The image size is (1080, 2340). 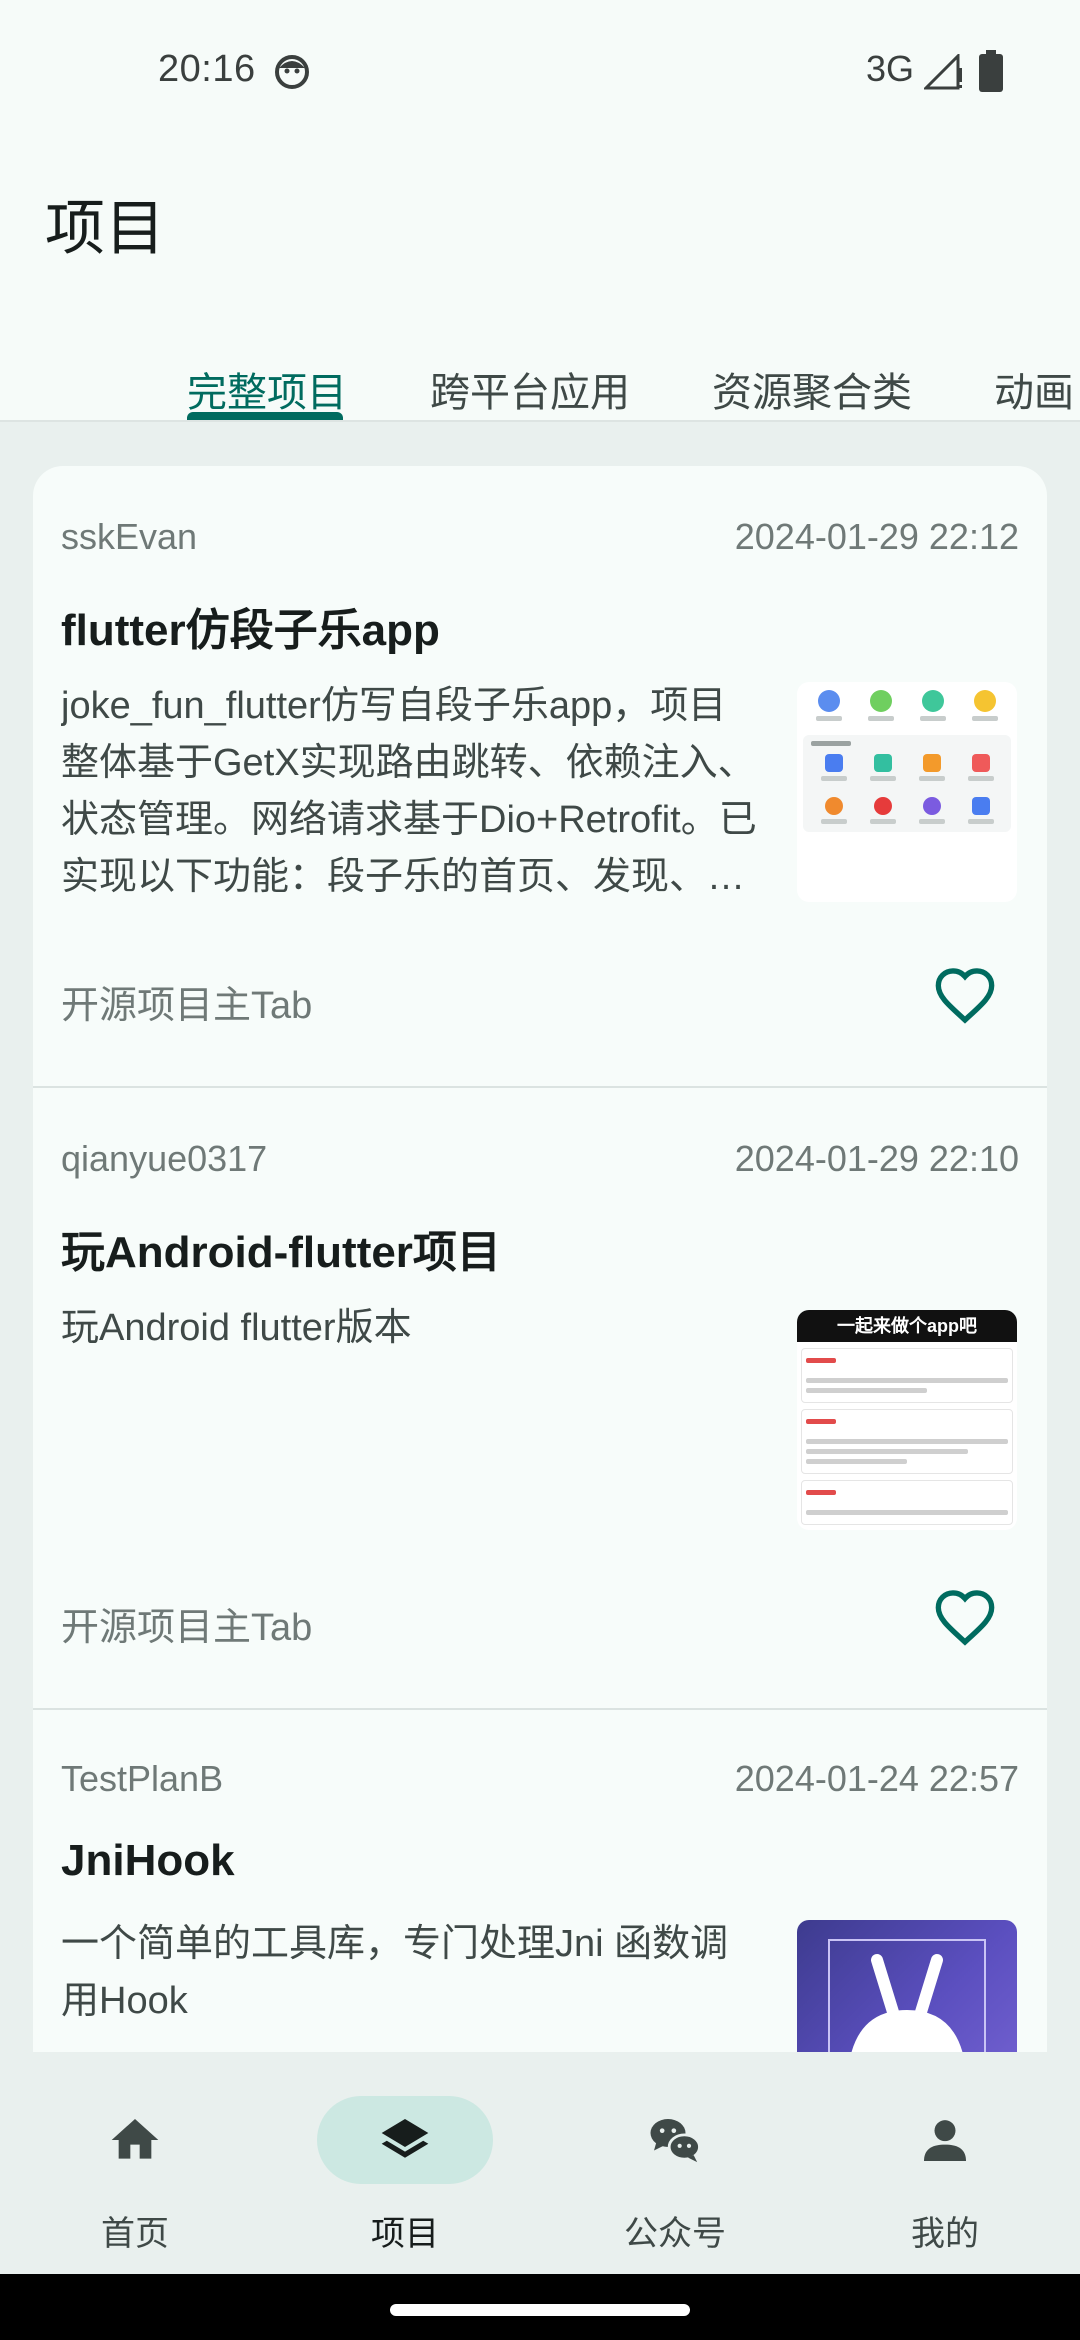 What do you see at coordinates (405, 2176) in the screenshot?
I see `nav-projects: 项目` at bounding box center [405, 2176].